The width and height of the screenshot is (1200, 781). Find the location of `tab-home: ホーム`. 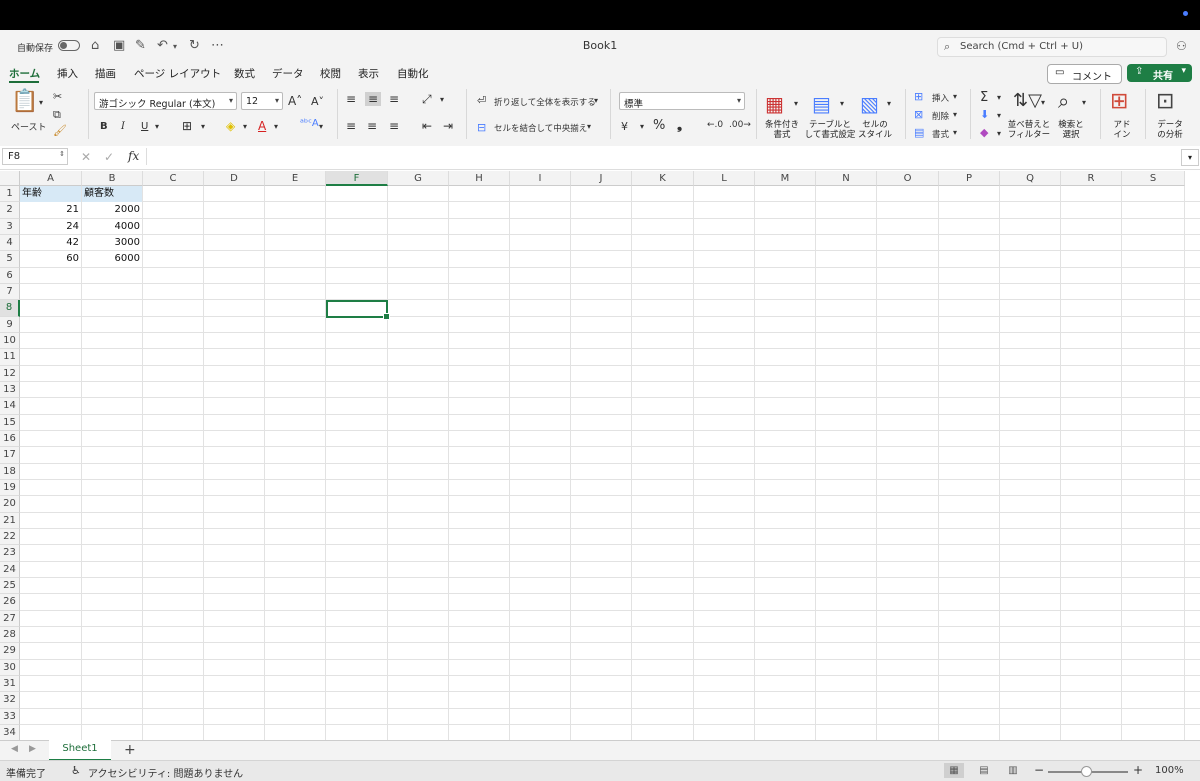

tab-home: ホーム is located at coordinates (24, 73).